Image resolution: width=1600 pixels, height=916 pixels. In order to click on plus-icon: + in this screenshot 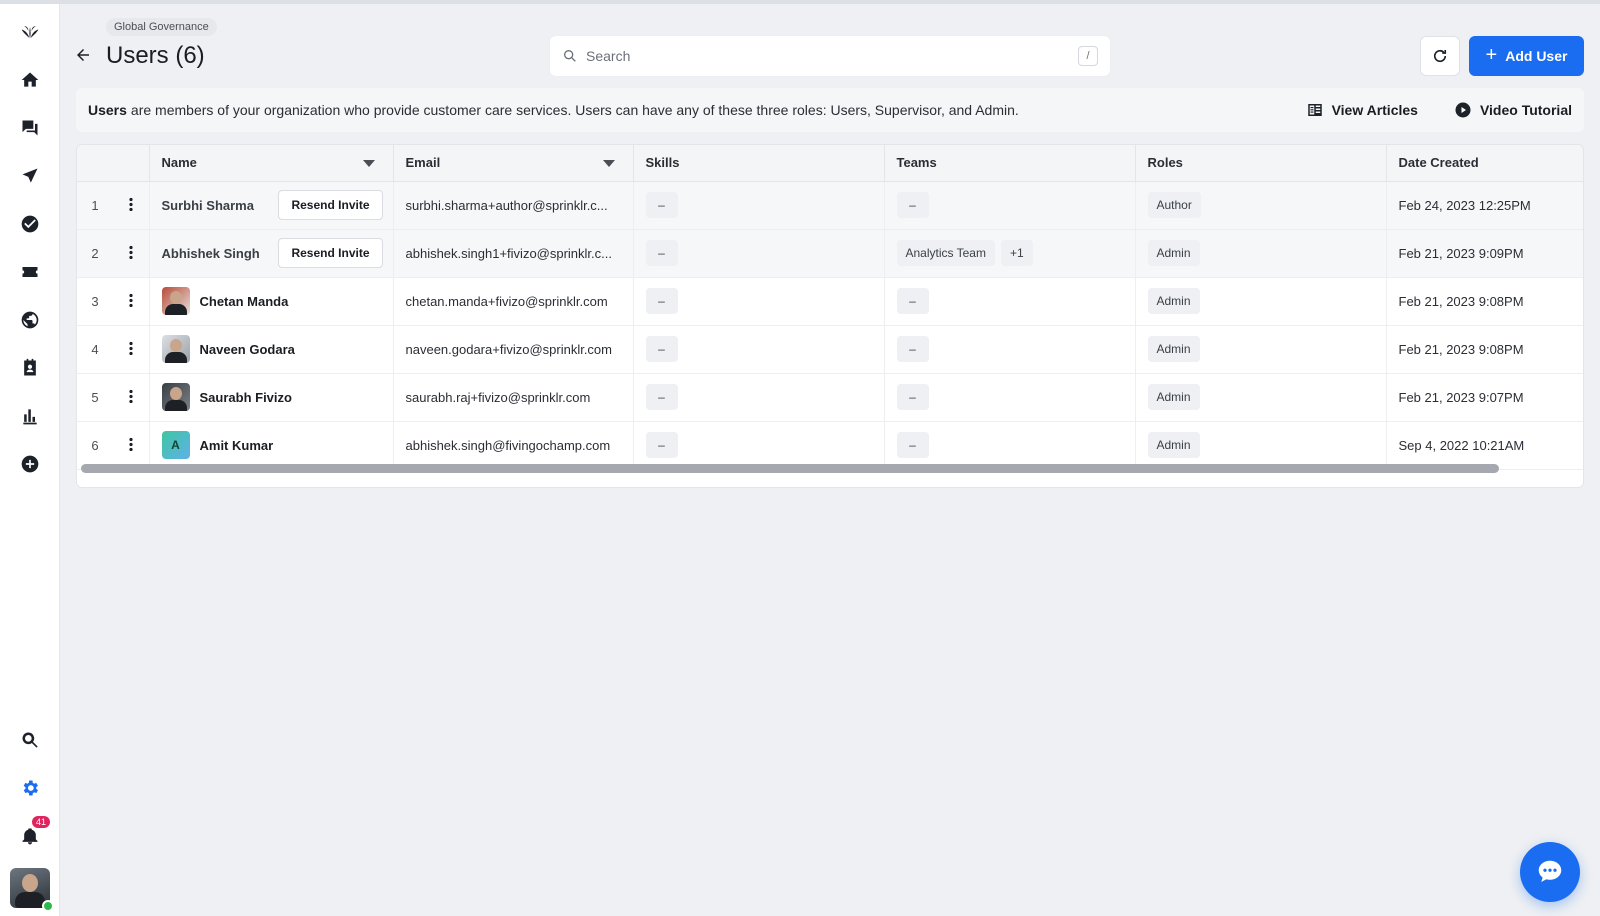, I will do `click(1491, 55)`.